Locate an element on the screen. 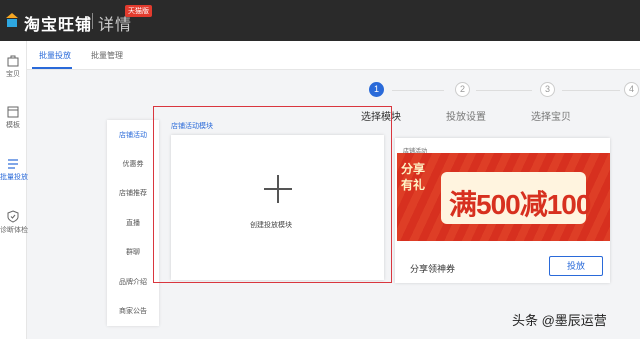  step-2-label: 投放设置 is located at coordinates (466, 117).